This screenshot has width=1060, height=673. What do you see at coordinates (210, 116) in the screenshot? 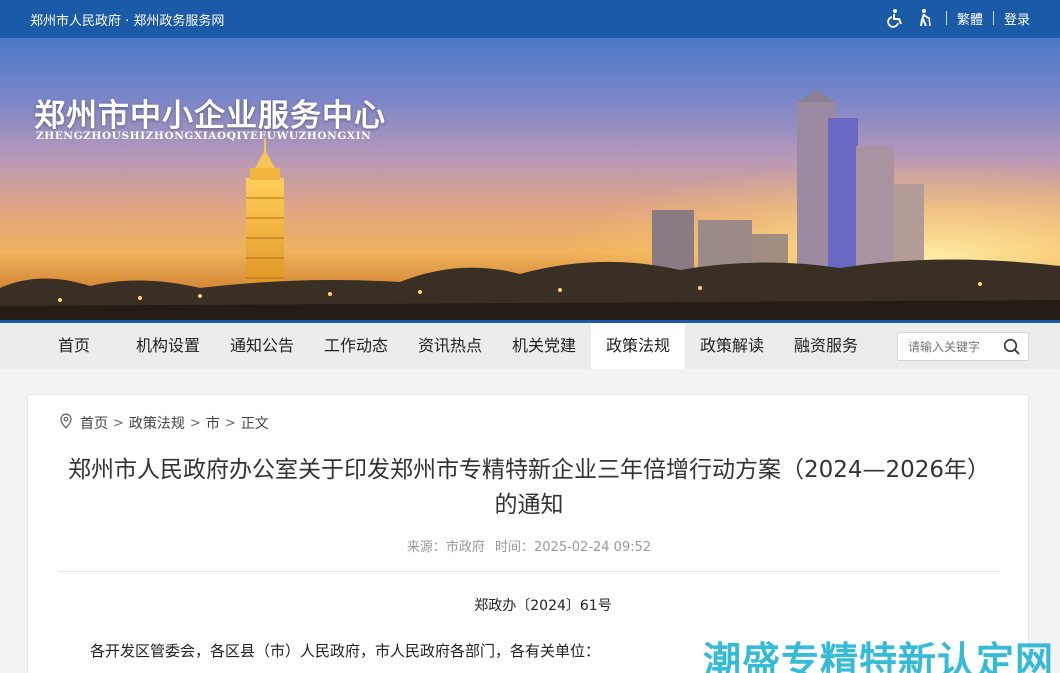
I see `site-title: 郑州市中小企业服务中心` at bounding box center [210, 116].